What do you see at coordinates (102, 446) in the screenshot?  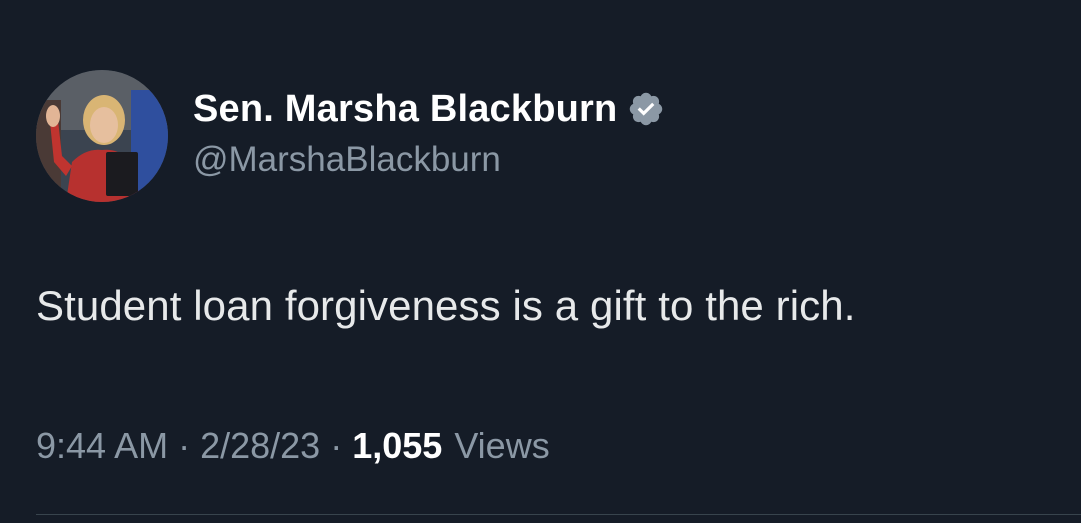 I see `tweet-time: 9:44 AM` at bounding box center [102, 446].